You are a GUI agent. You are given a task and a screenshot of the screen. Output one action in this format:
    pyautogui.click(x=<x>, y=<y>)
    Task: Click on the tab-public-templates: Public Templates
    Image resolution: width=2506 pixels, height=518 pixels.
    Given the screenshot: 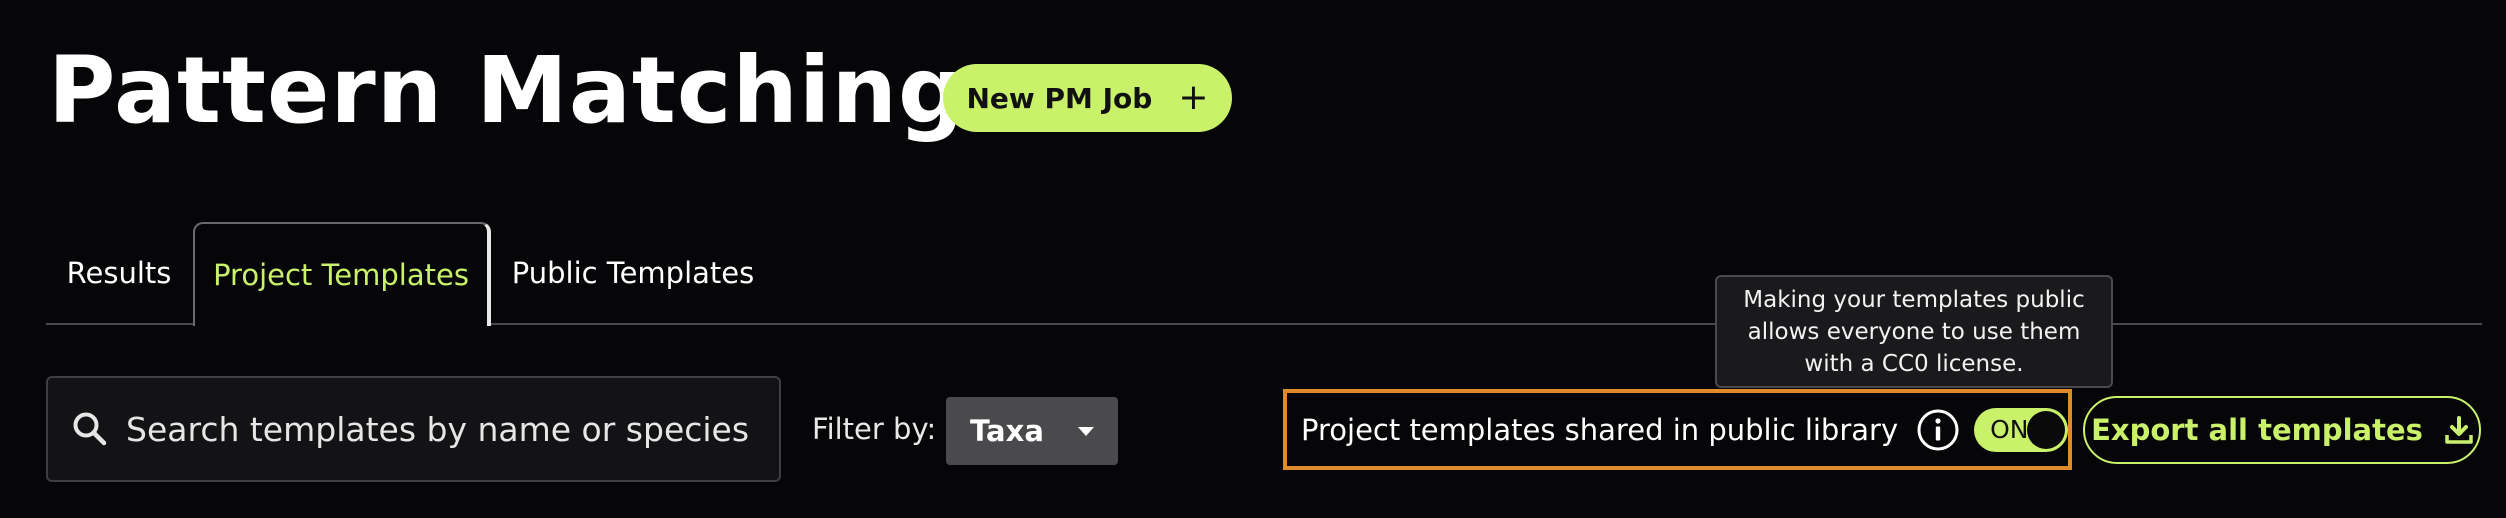 What is the action you would take?
    pyautogui.click(x=633, y=273)
    